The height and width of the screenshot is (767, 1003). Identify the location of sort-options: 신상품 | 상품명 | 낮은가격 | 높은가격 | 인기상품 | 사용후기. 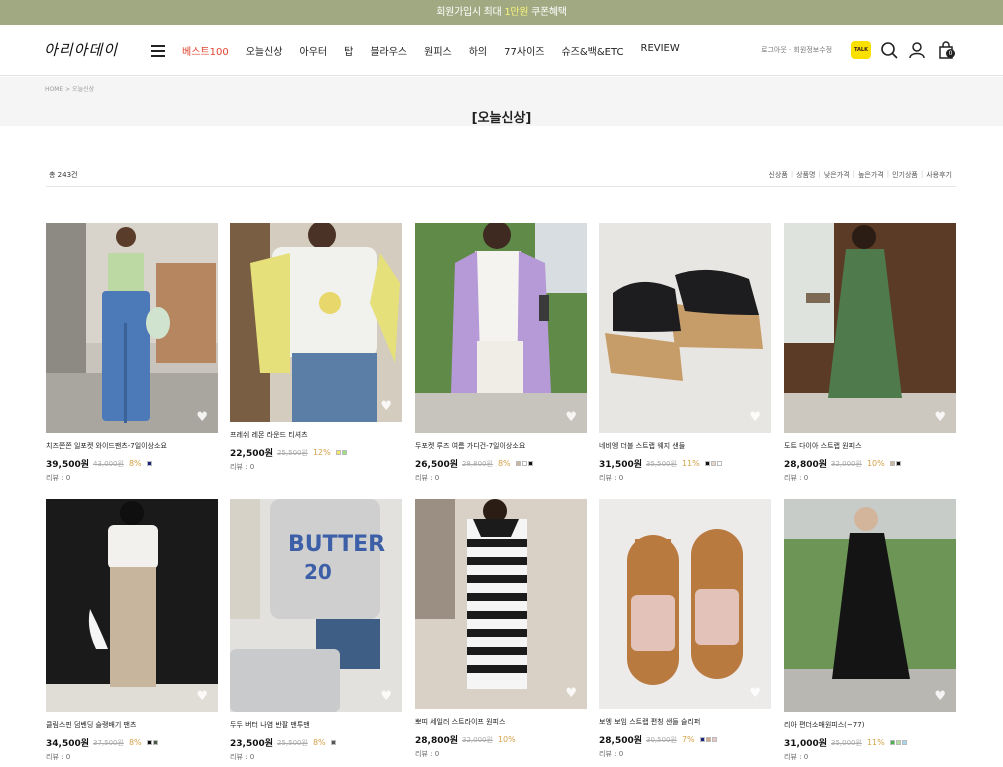
(860, 175).